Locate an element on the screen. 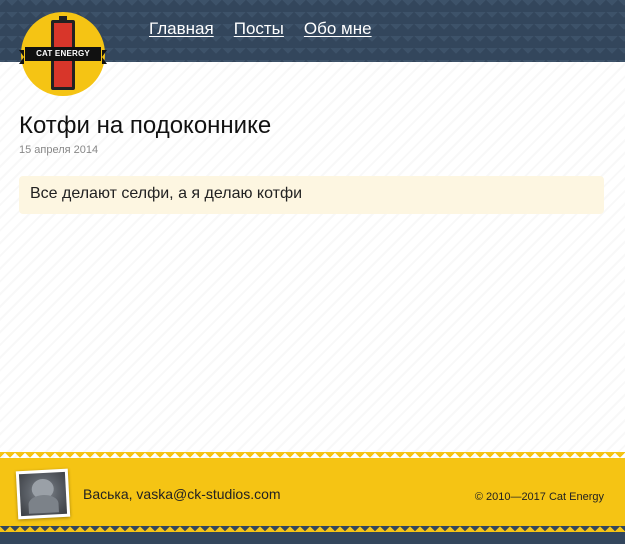 This screenshot has height=544, width=625. post-body: Все делают селфи, а я делаю котфи is located at coordinates (311, 195).